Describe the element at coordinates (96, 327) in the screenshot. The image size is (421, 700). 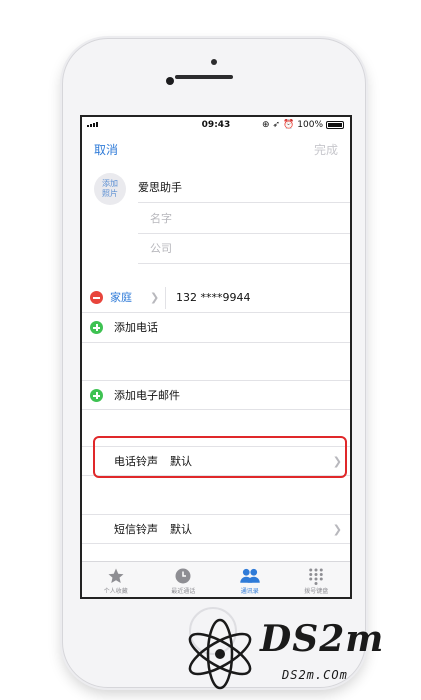
I see `add-phone-icon` at that location.